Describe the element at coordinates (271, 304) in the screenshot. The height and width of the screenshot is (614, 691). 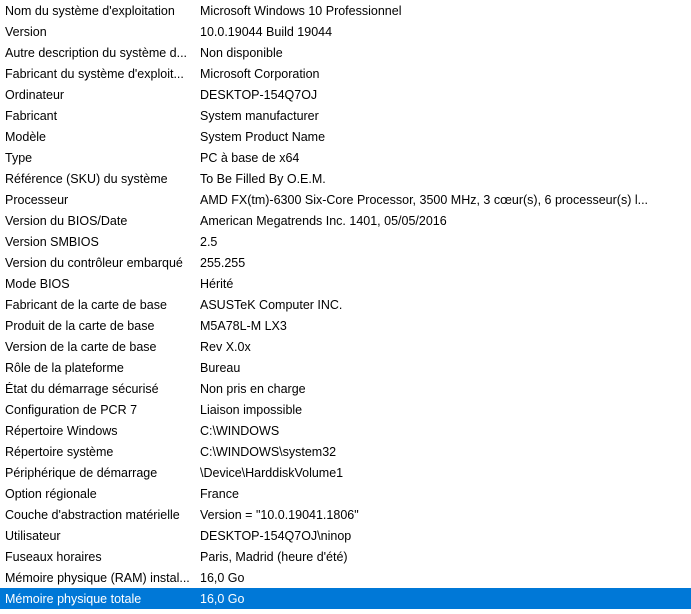
I see `item-value: ASUSTeK Computer INC.` at that location.